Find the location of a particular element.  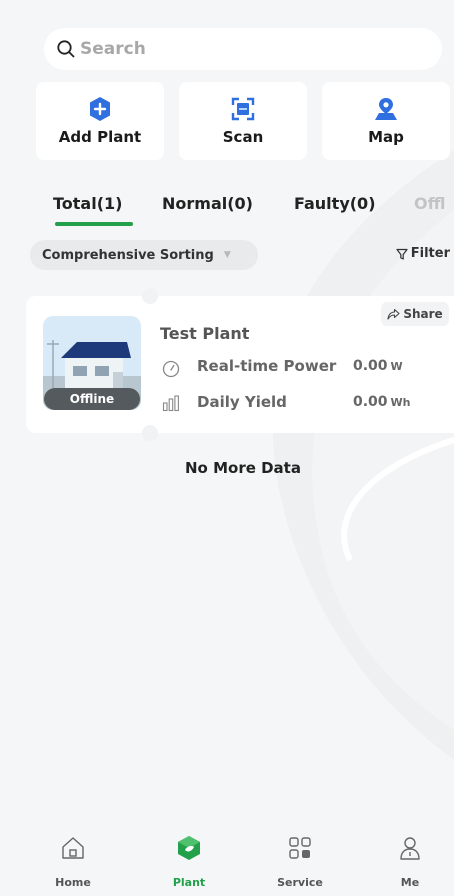

realtime-power-label: Real-time Power is located at coordinates (267, 366).